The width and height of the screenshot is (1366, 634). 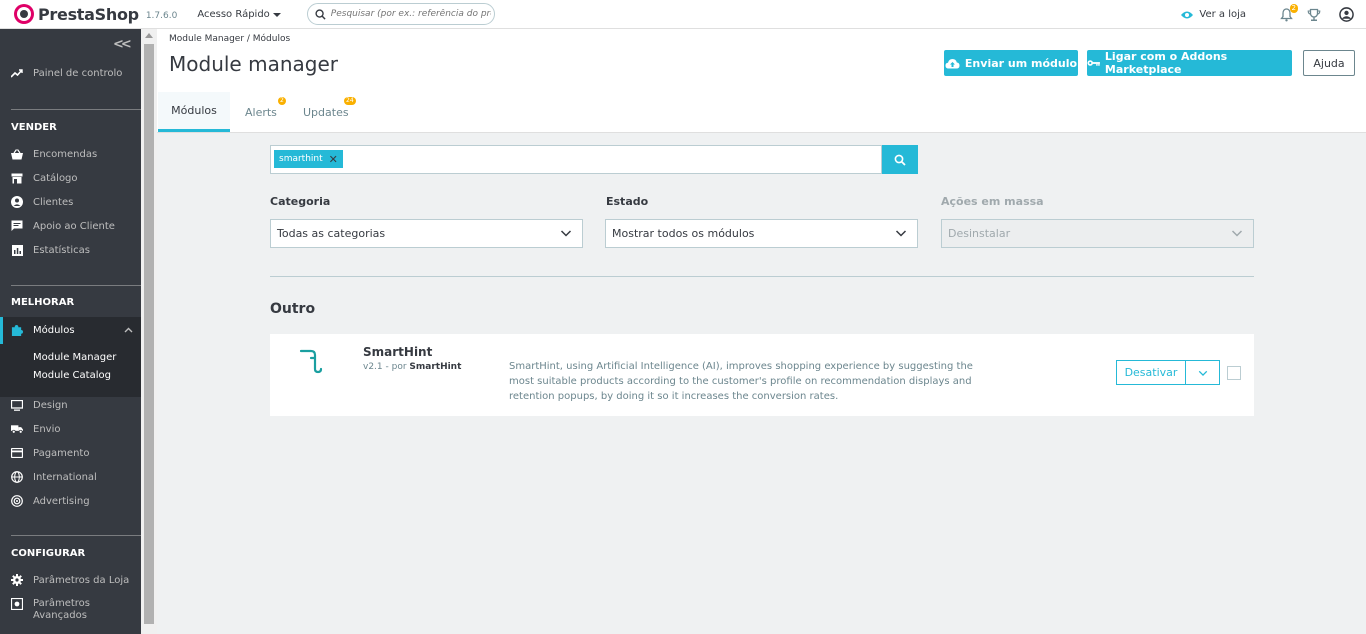 I want to click on section-title-sell: VENDER, so click(x=34, y=127).